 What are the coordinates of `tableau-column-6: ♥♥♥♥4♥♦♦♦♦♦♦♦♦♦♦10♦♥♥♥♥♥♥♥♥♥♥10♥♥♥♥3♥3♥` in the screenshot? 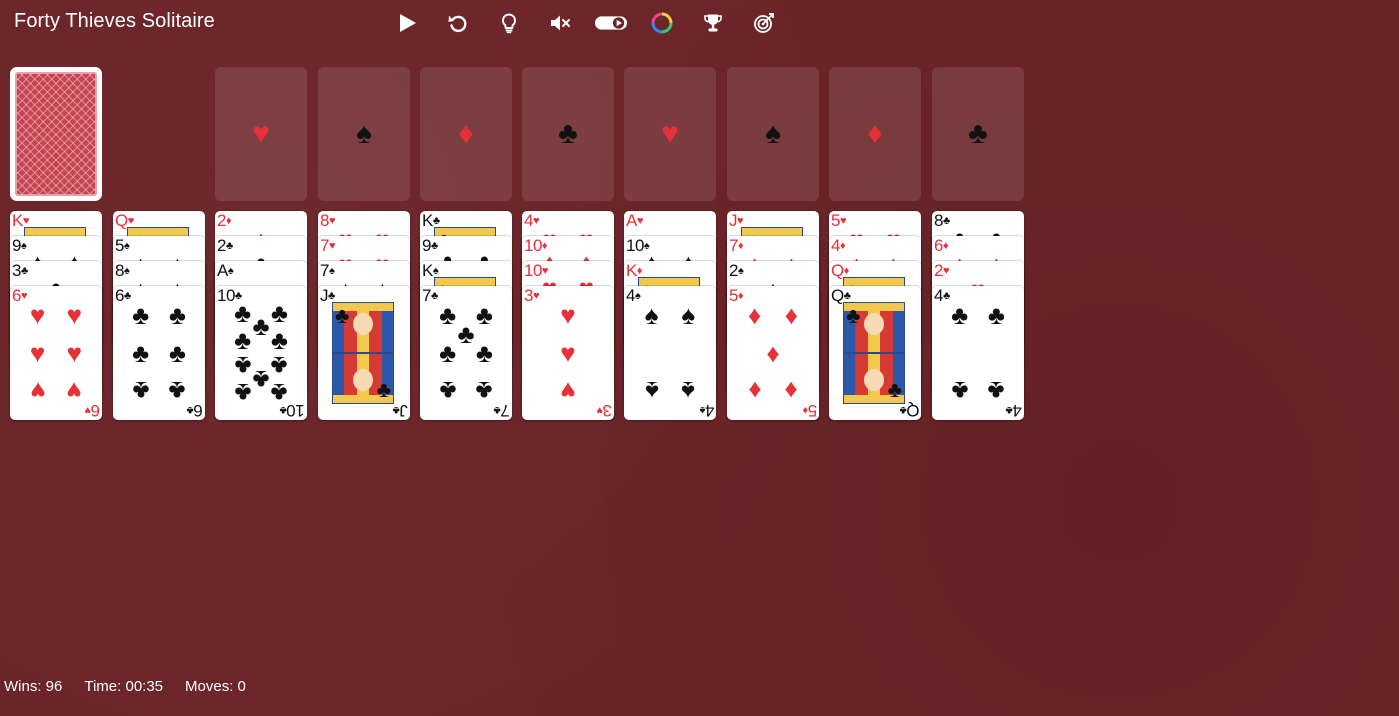 It's located at (568, 317).